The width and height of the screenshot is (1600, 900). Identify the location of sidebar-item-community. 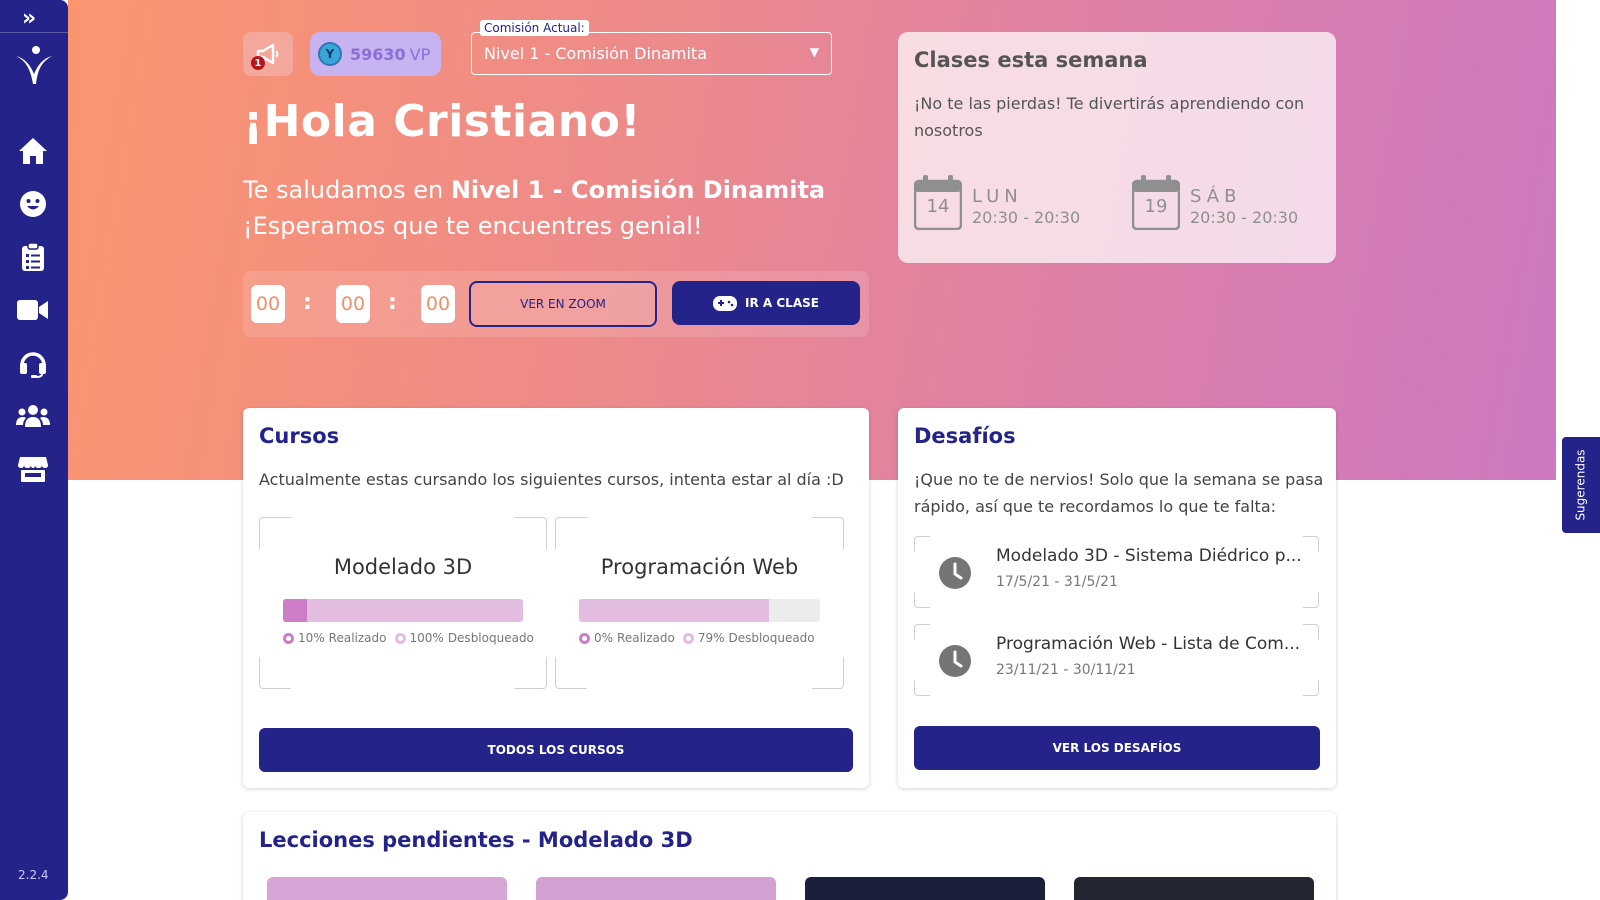
(33, 416).